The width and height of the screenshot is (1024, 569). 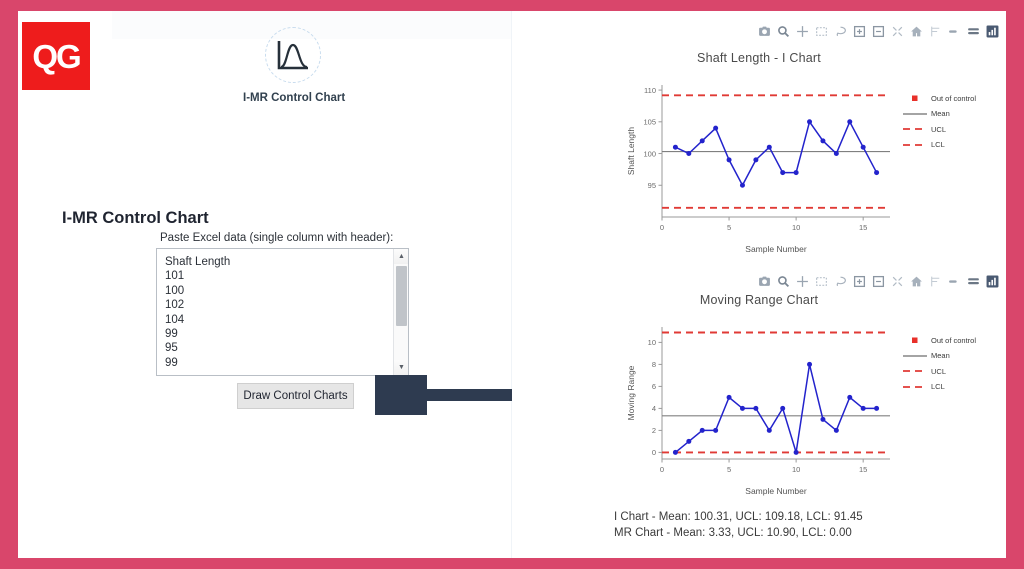 I want to click on app-icon-block: I-MR Control Chart, so click(x=294, y=65).